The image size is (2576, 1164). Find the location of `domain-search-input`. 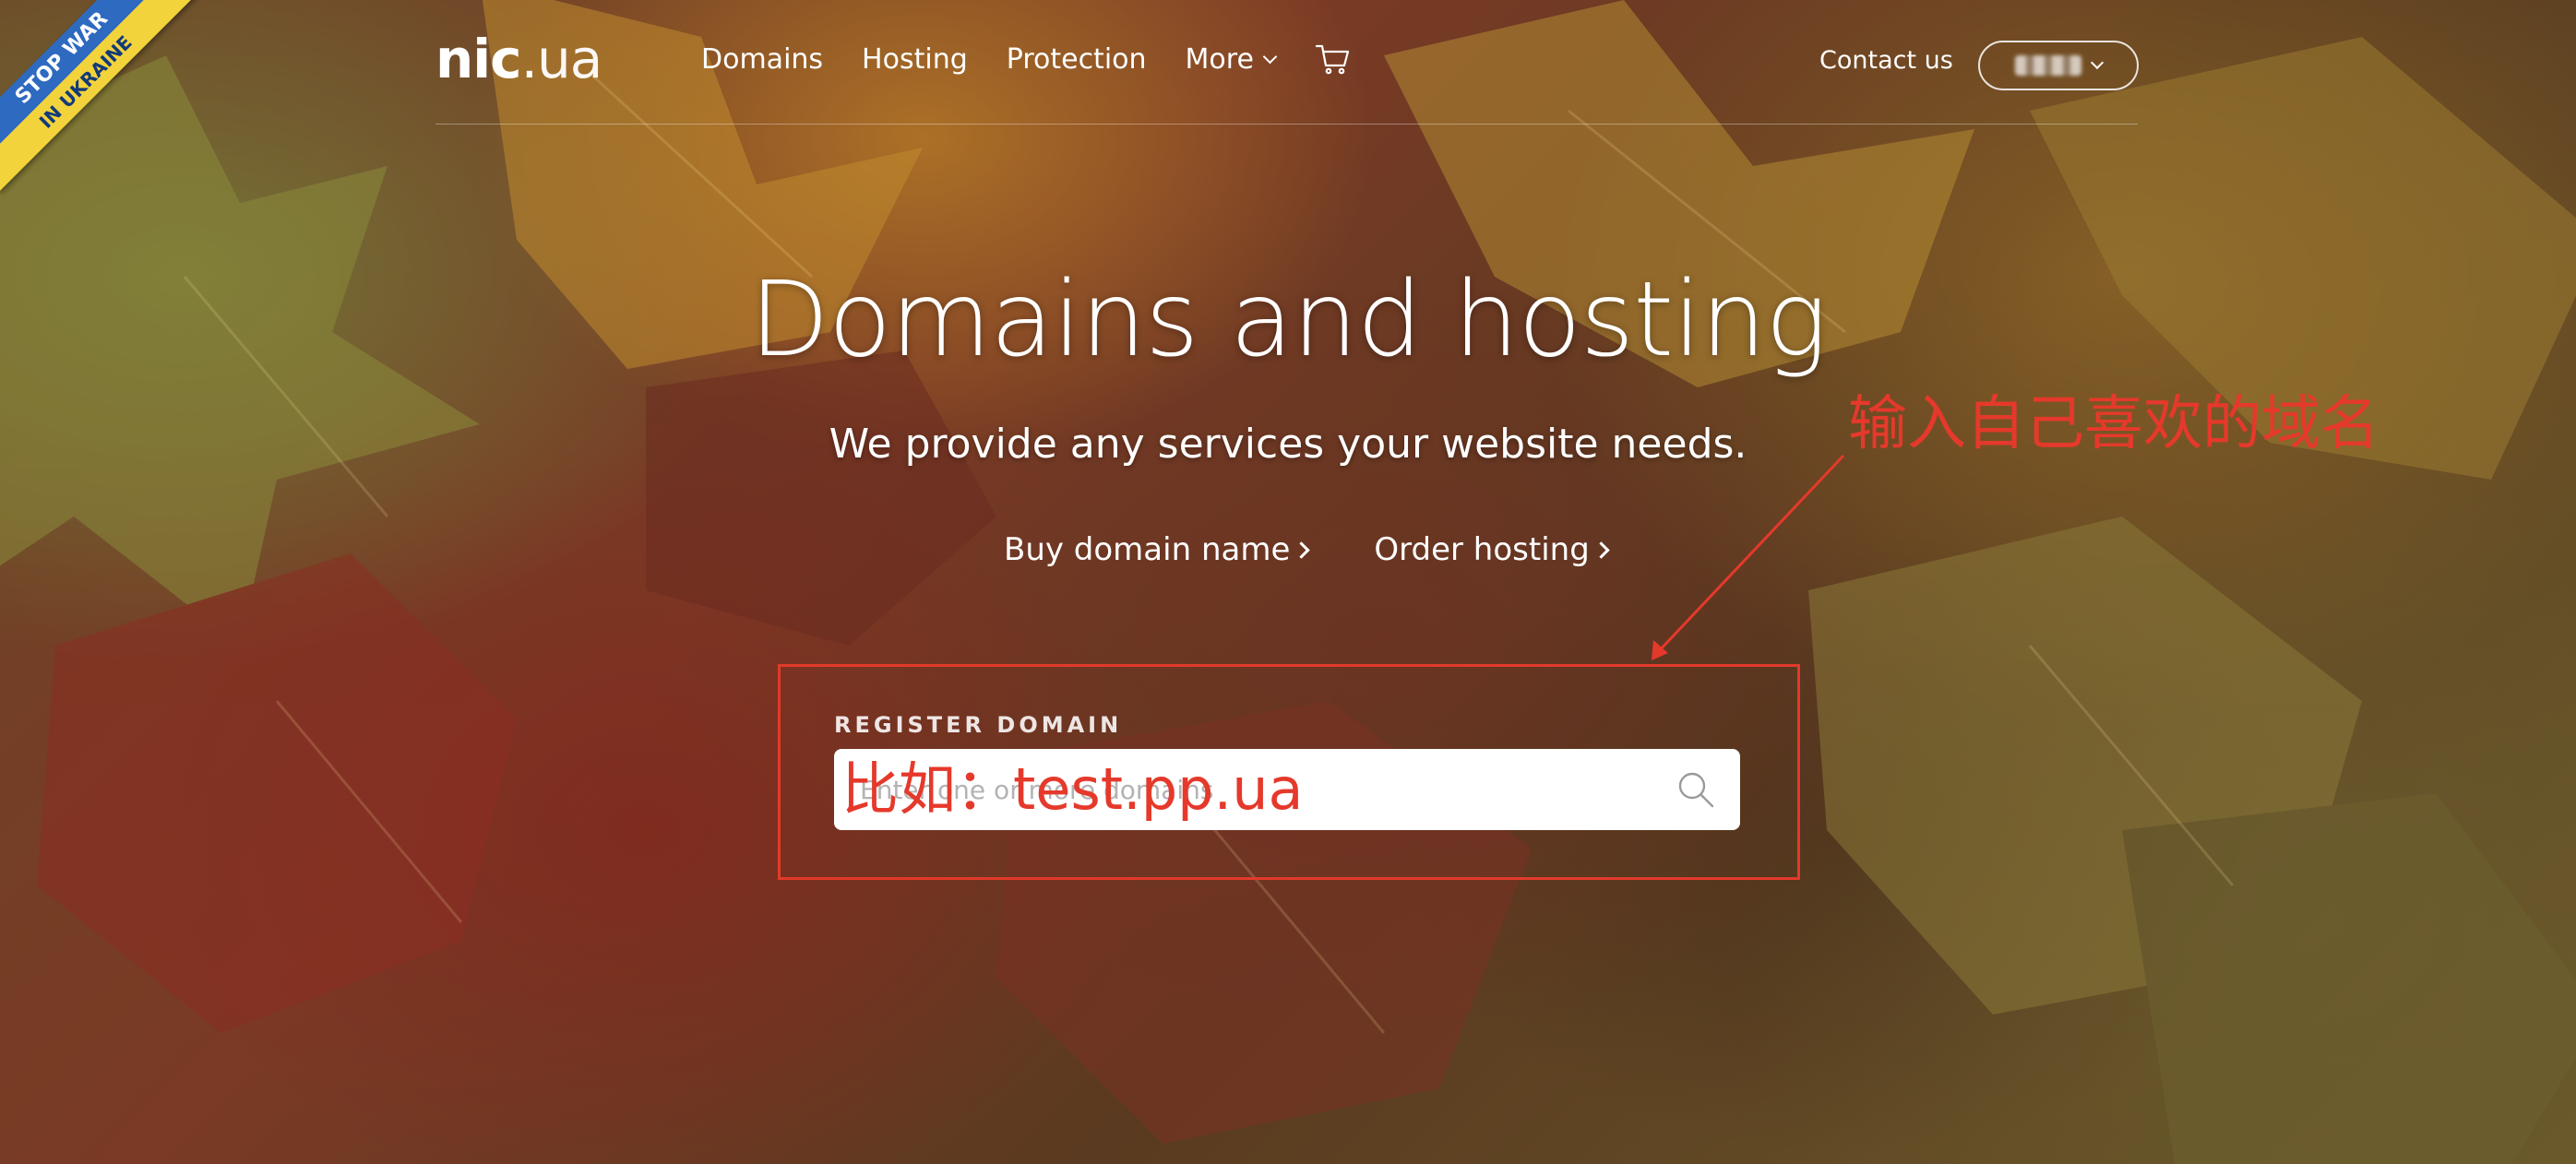

domain-search-input is located at coordinates (1249, 789).